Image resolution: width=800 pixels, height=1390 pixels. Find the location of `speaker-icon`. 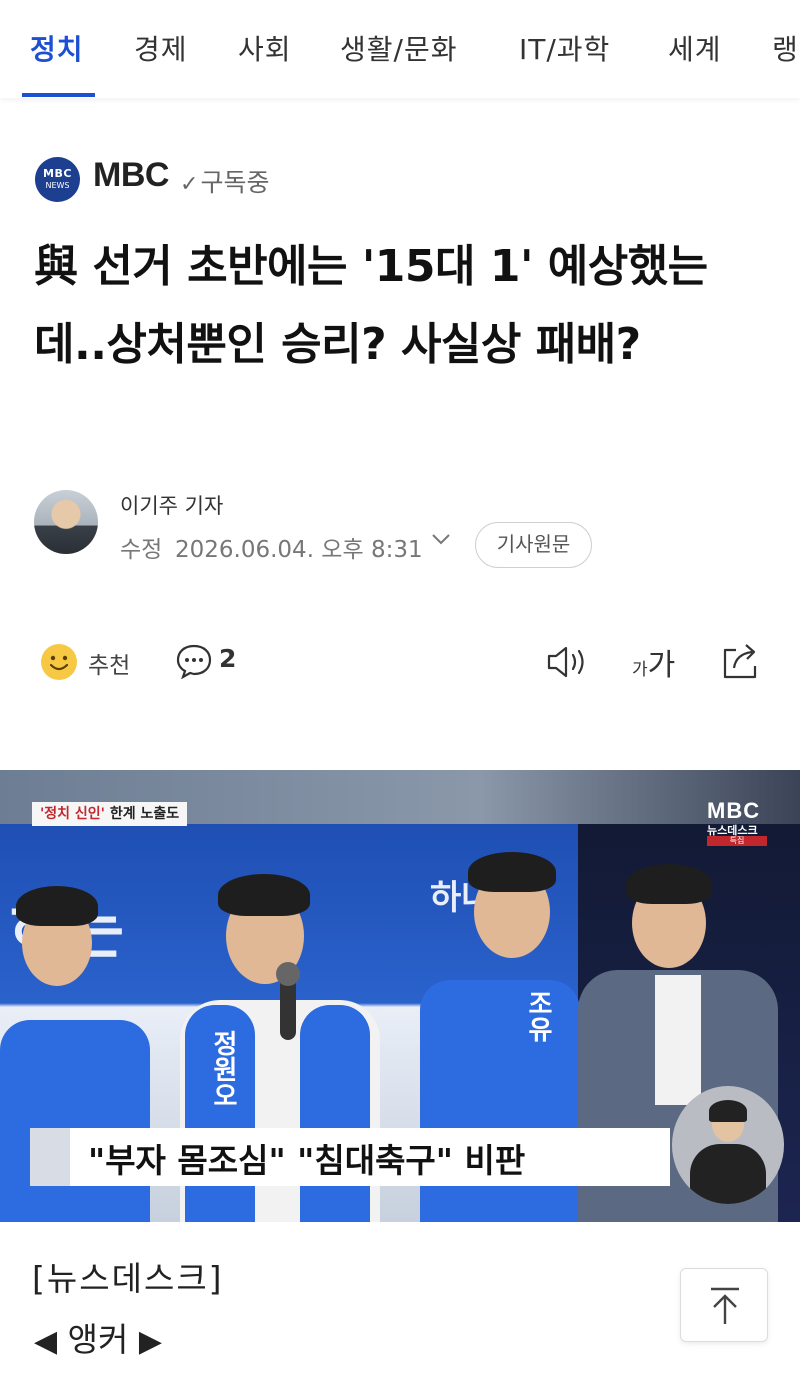

speaker-icon is located at coordinates (568, 662).